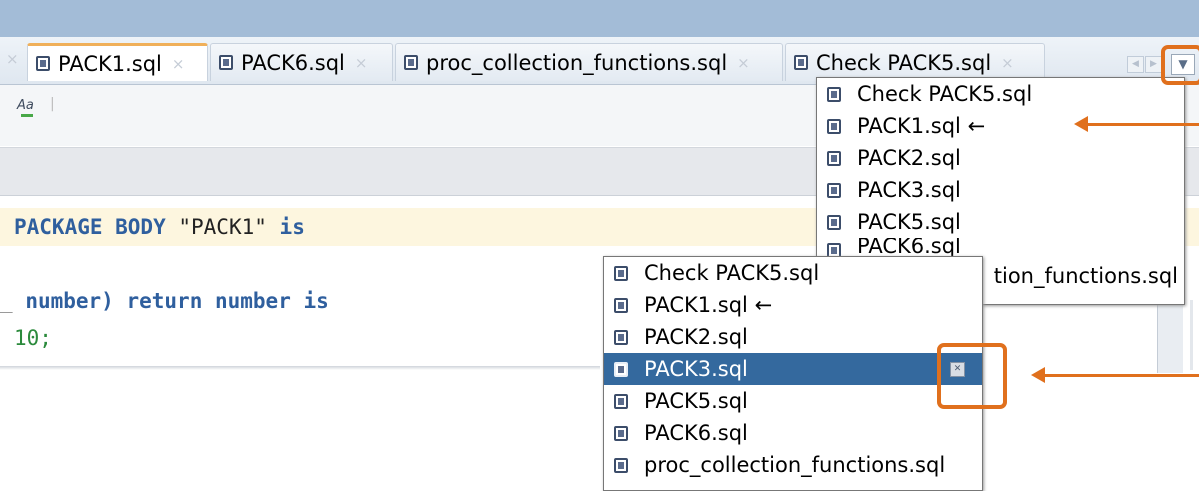 The width and height of the screenshot is (1199, 491). Describe the element at coordinates (1085, 276) in the screenshot. I see `menu-item-label: tion_functions.sql` at that location.